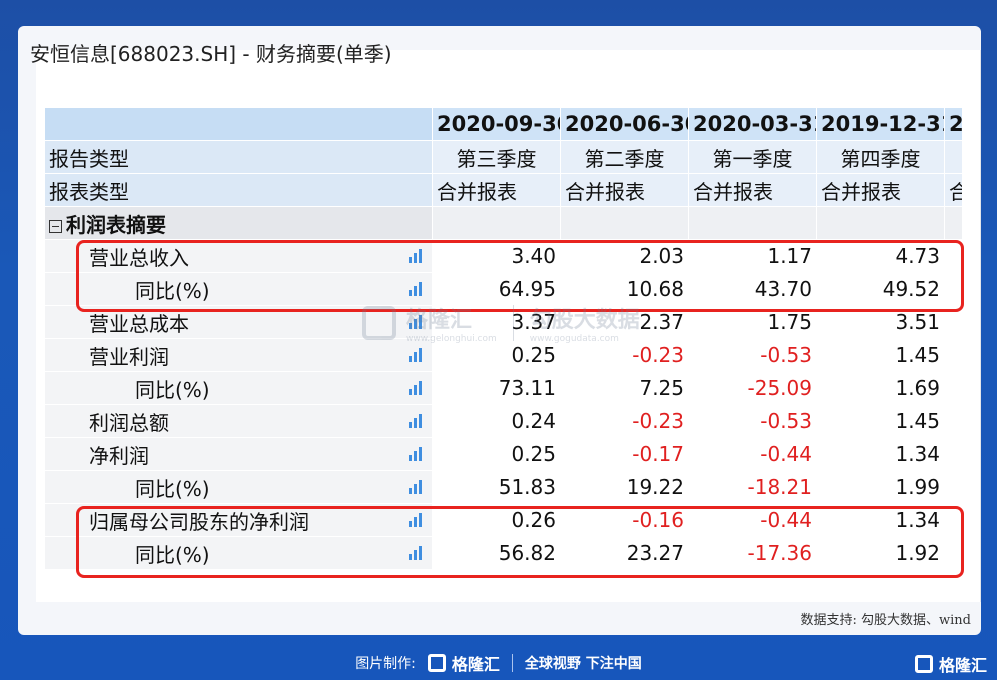  What do you see at coordinates (752, 124) in the screenshot?
I see `date-header: 2020-03-31` at bounding box center [752, 124].